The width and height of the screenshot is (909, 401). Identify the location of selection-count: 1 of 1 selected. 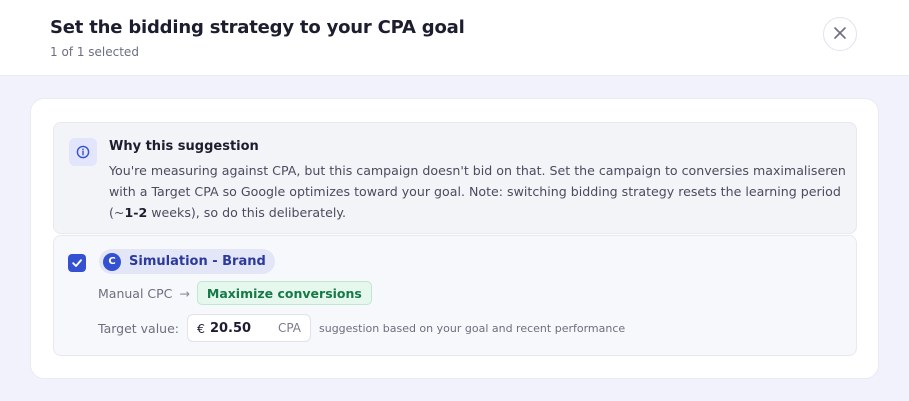
(94, 52).